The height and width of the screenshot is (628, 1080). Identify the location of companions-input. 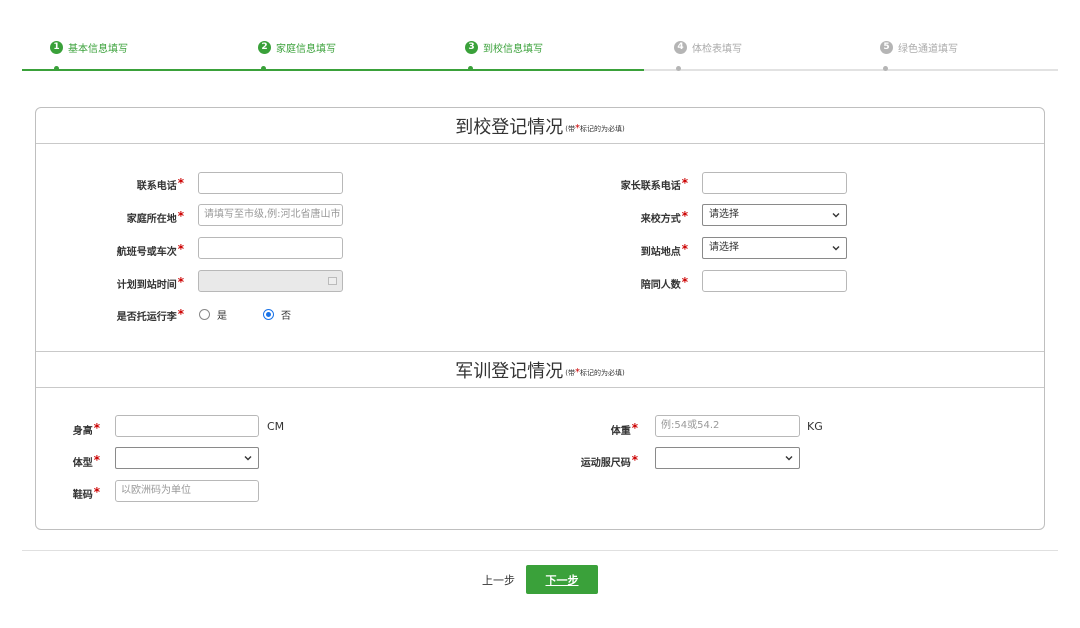
(774, 281).